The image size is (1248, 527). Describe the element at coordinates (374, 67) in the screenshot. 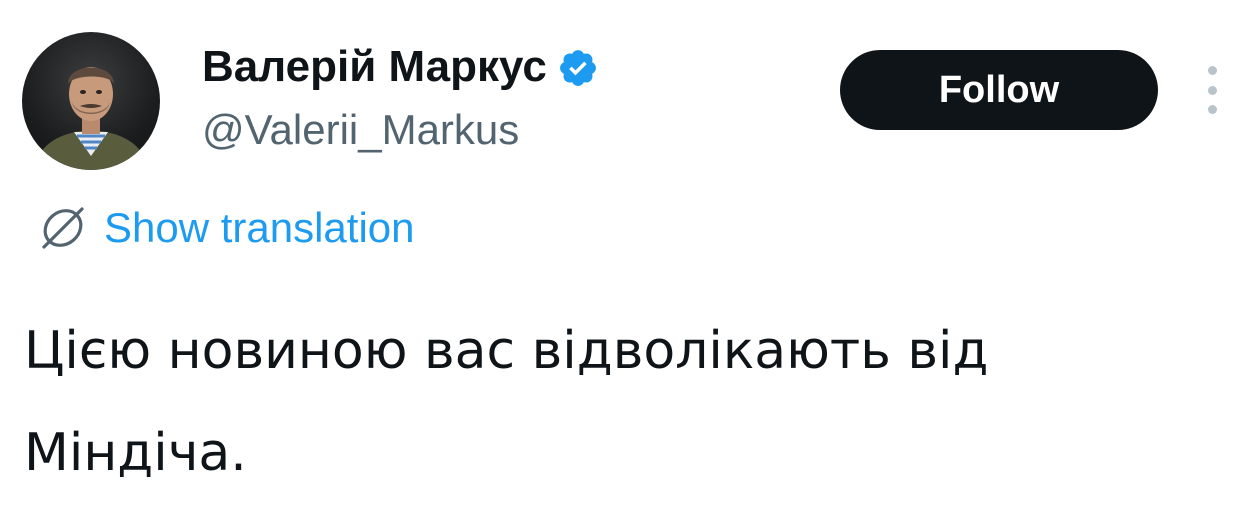

I see `display-name: Валерій Маркус` at that location.